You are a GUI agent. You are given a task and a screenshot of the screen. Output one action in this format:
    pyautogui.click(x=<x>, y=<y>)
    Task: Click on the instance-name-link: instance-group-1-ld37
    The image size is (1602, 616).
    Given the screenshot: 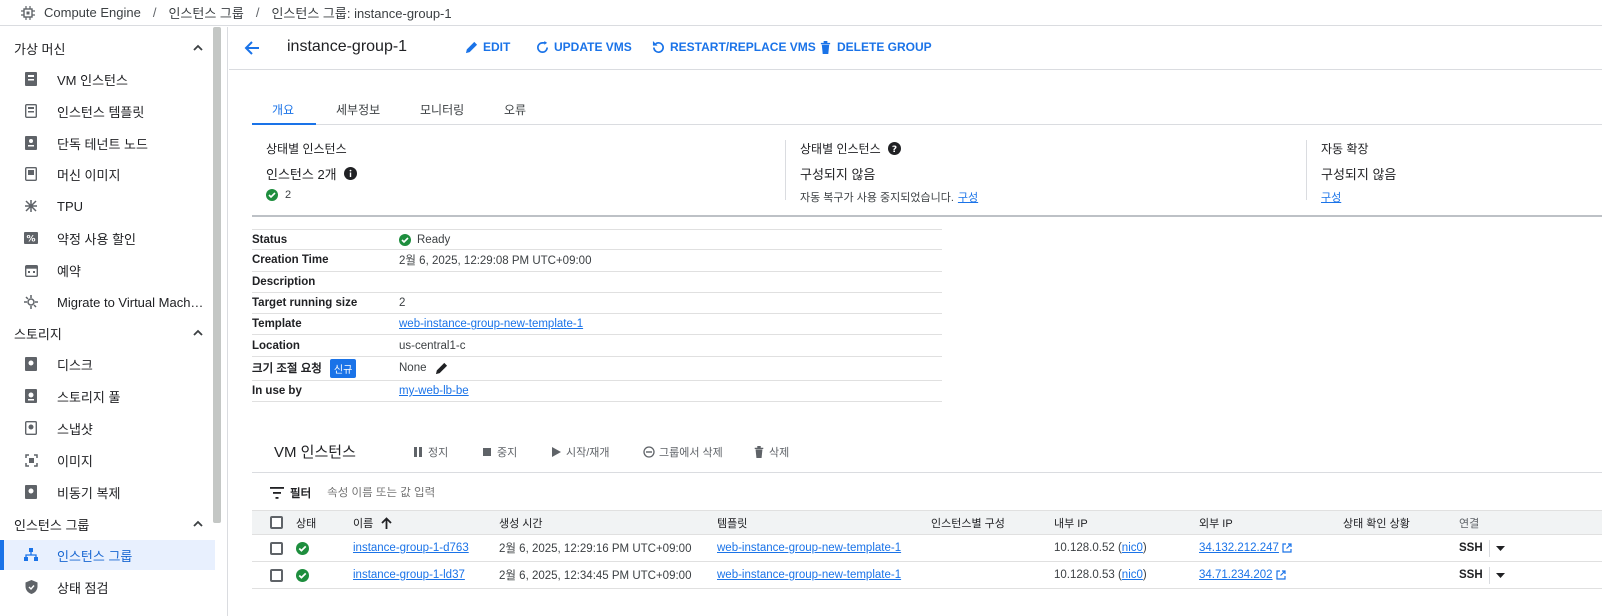 What is the action you would take?
    pyautogui.click(x=409, y=575)
    